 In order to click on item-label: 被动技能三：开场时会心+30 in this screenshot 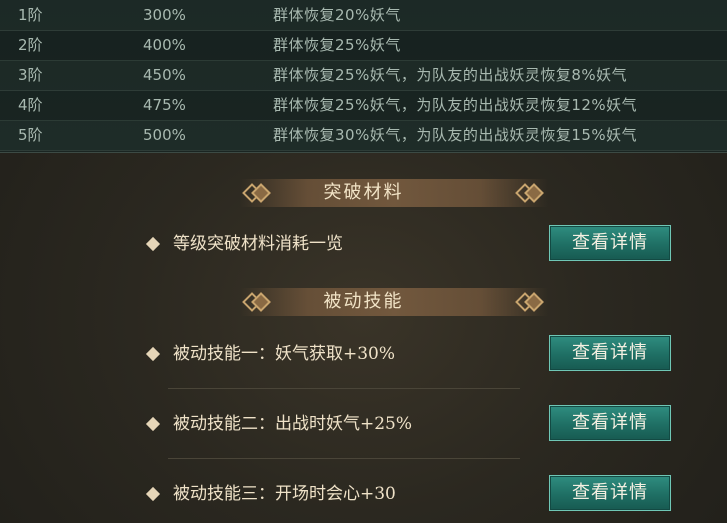, I will do `click(284, 494)`.